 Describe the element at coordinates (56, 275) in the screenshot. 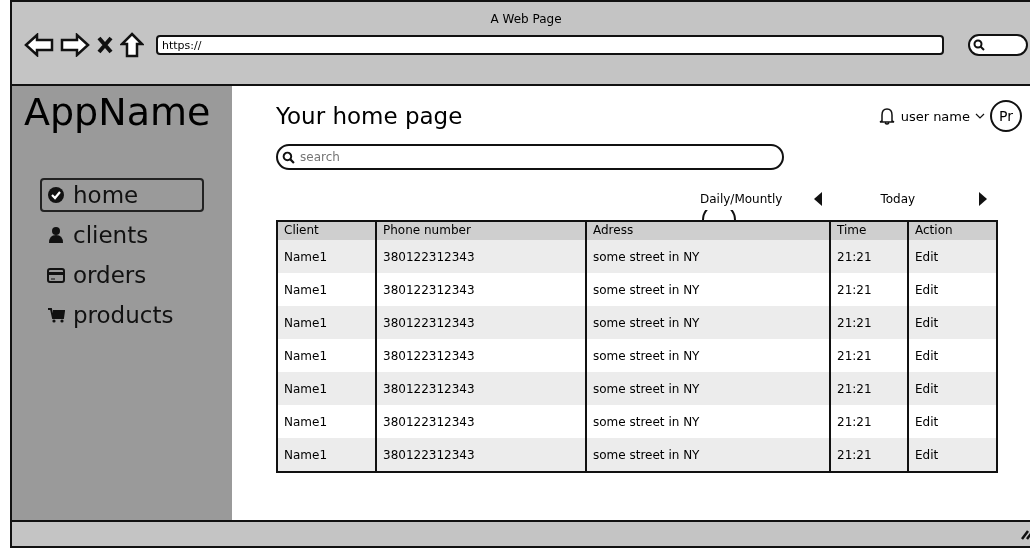

I see `credit-card-icon` at that location.